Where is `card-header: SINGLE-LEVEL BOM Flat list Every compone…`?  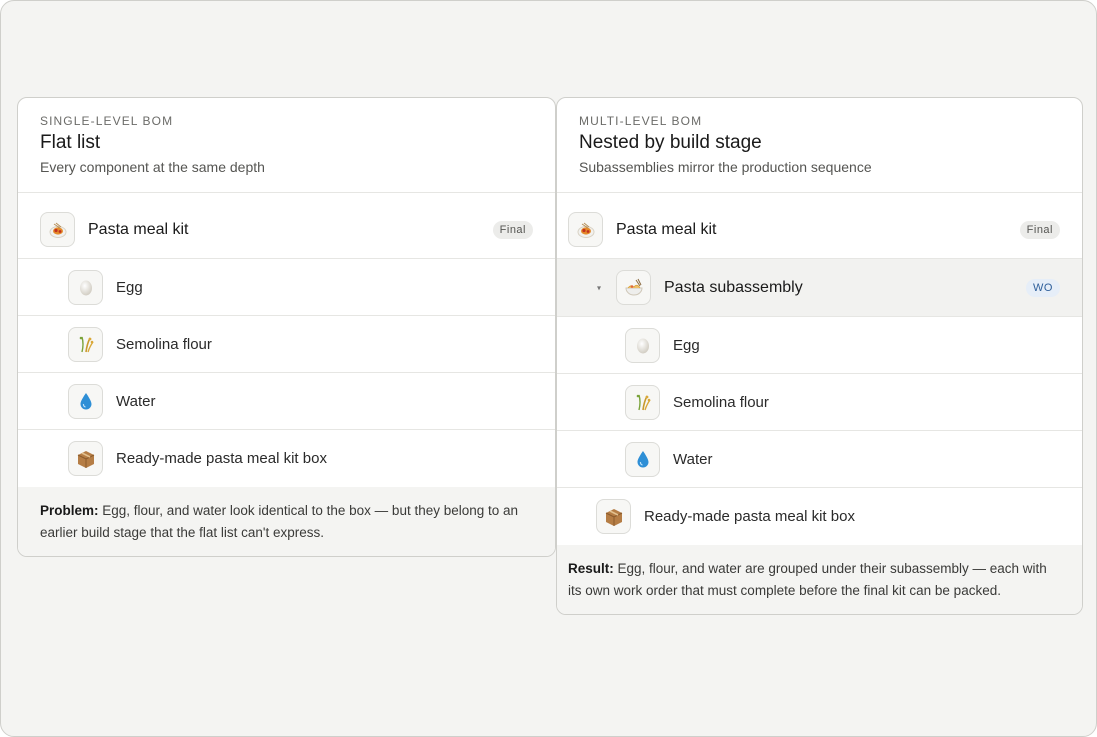 card-header: SINGLE-LEVEL BOM Flat list Every compone… is located at coordinates (286, 145).